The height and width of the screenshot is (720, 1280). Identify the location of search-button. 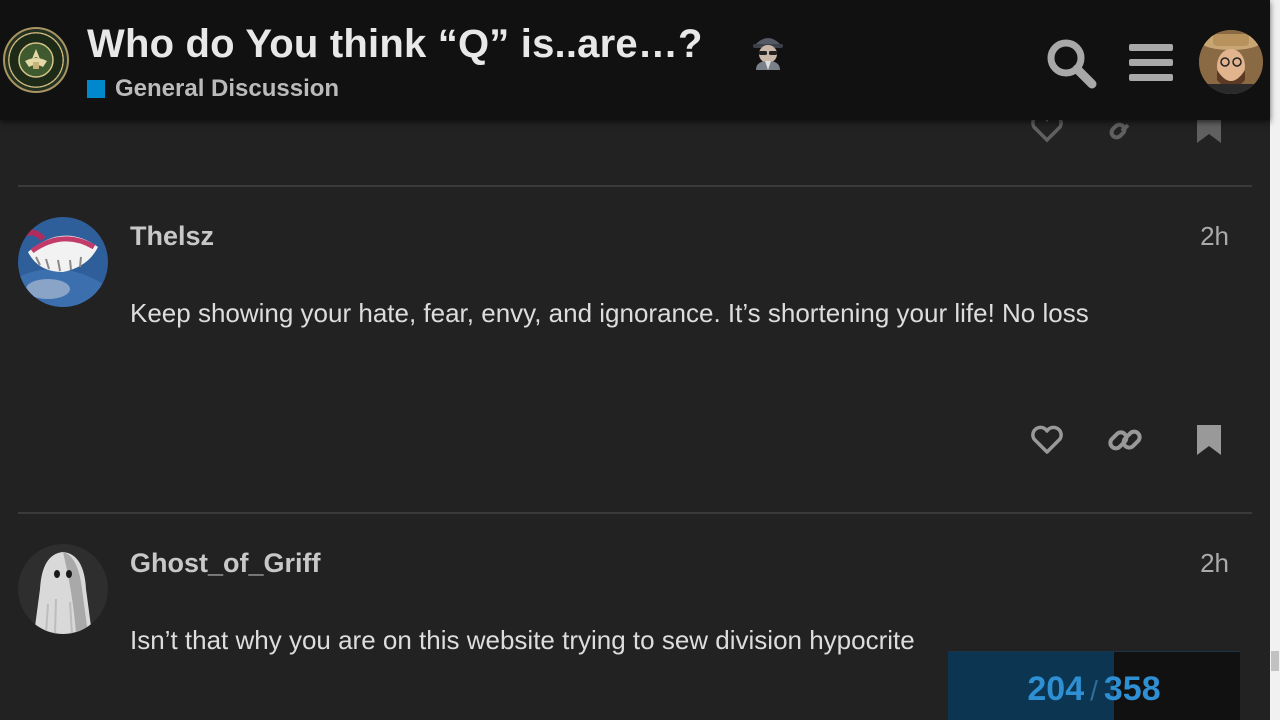
(1071, 63).